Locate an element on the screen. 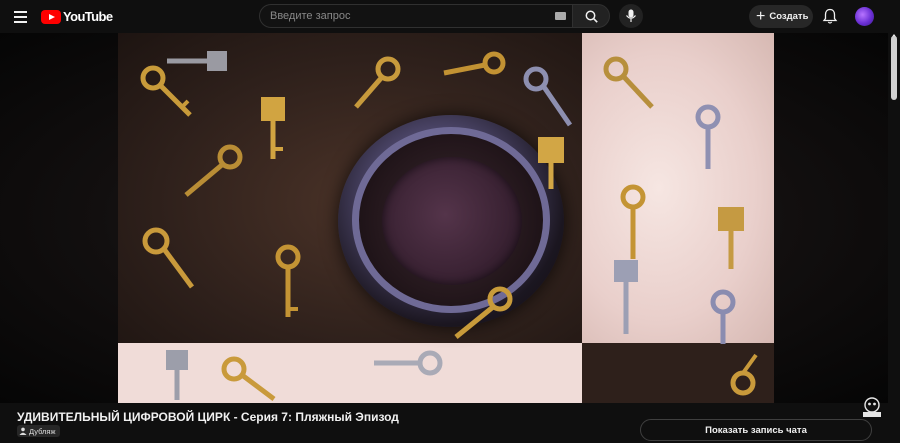  search-box is located at coordinates (415, 16).